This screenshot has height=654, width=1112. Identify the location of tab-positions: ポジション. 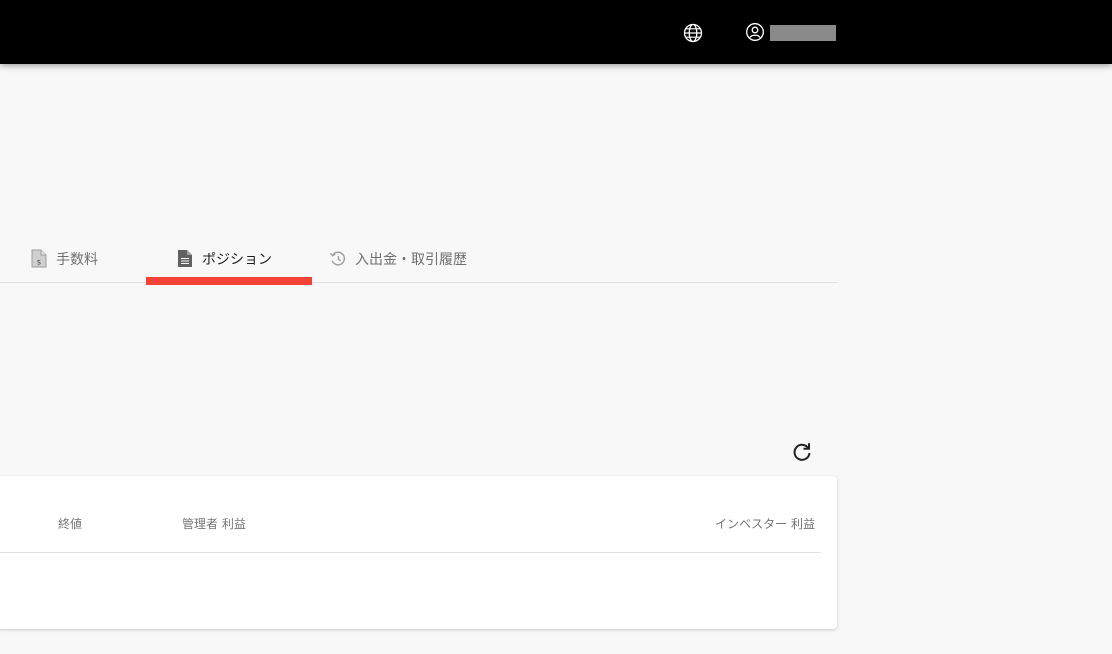
(224, 258).